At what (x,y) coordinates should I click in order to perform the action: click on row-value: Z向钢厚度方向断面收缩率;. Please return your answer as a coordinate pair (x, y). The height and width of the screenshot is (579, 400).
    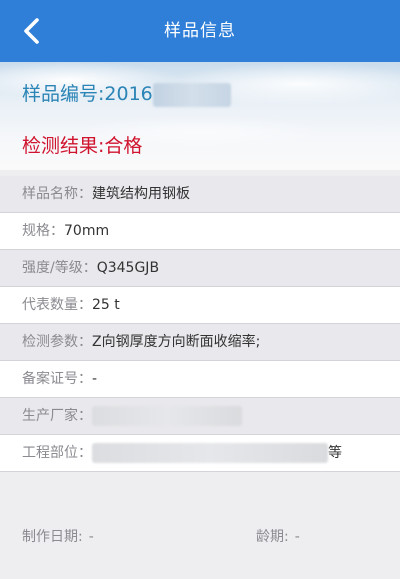
    Looking at the image, I should click on (176, 342).